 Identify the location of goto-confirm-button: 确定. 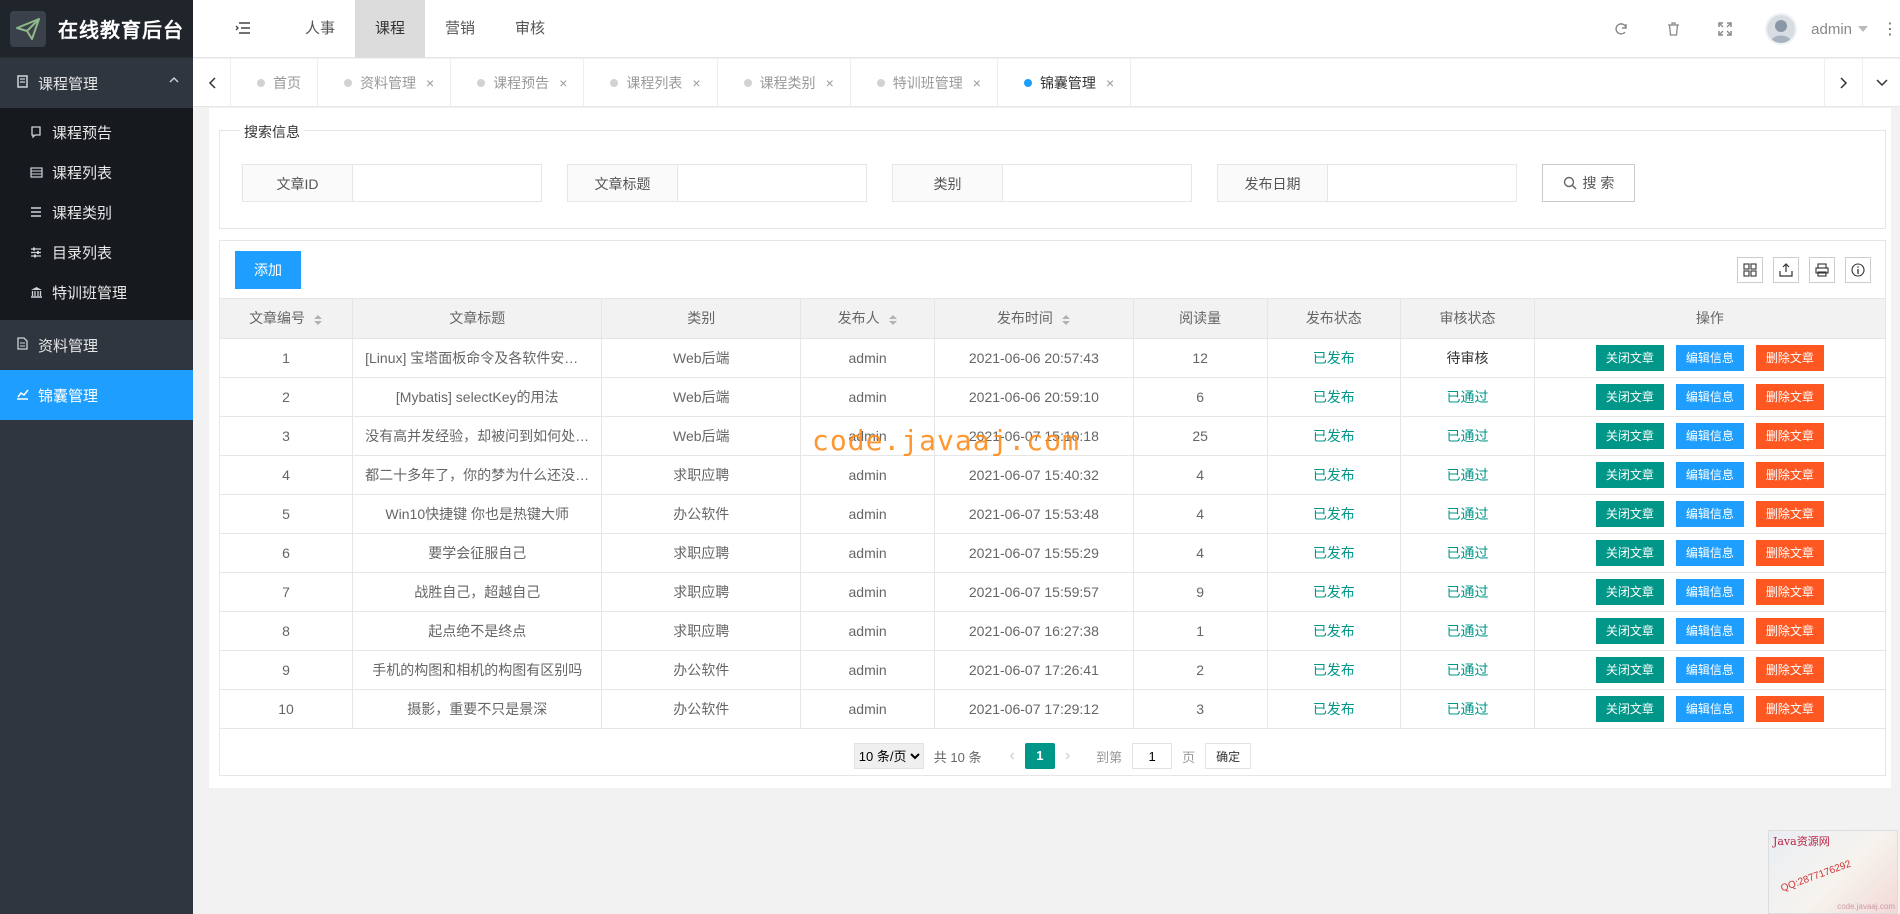
(1228, 756).